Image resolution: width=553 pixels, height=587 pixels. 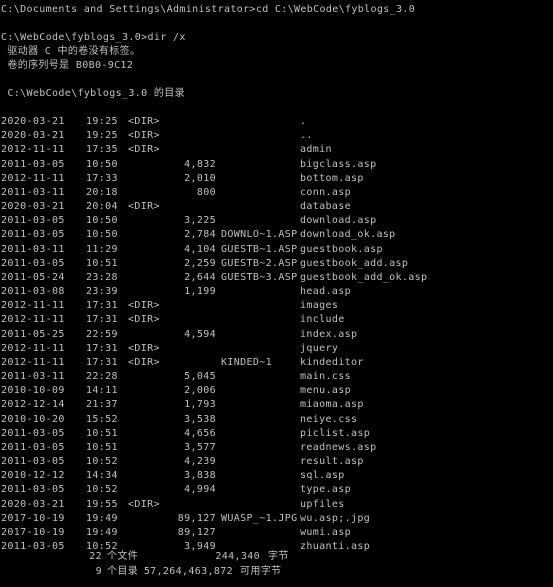 I want to click on listing-row: 2011-03-08 23:39 1,199 head.asp, so click(x=276, y=292).